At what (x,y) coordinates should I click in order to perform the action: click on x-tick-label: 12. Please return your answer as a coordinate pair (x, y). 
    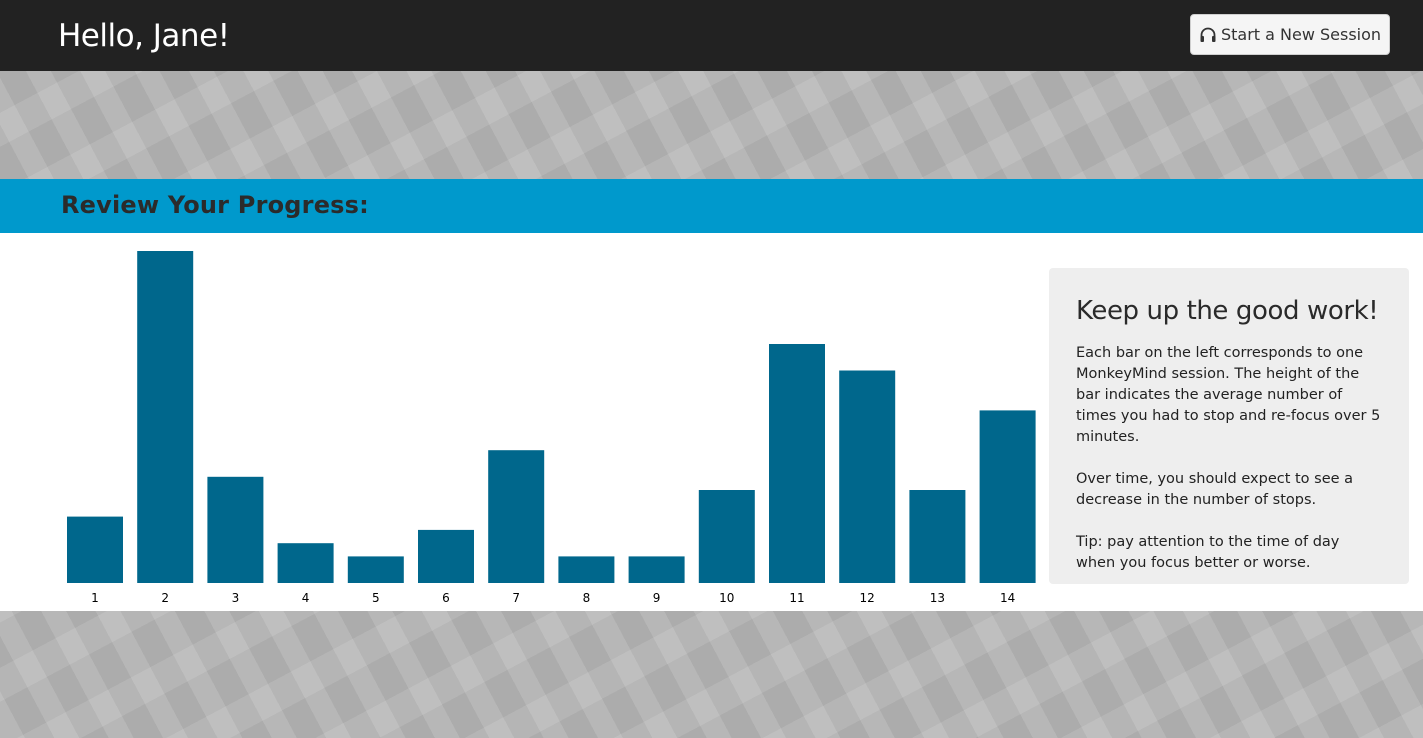
    Looking at the image, I should click on (867, 598).